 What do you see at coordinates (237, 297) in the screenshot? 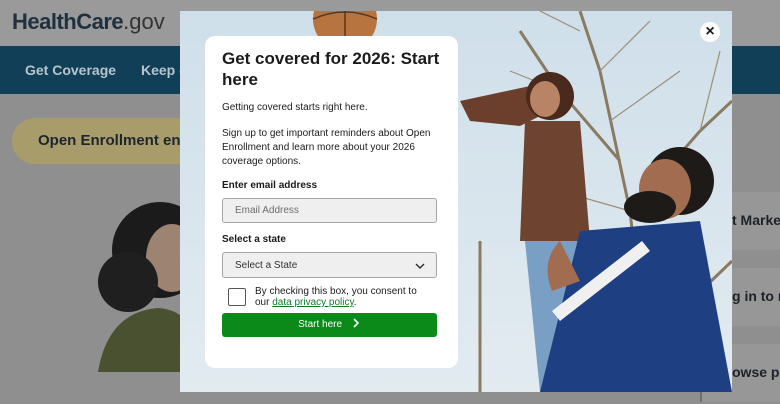
I see `consent-checkbox` at bounding box center [237, 297].